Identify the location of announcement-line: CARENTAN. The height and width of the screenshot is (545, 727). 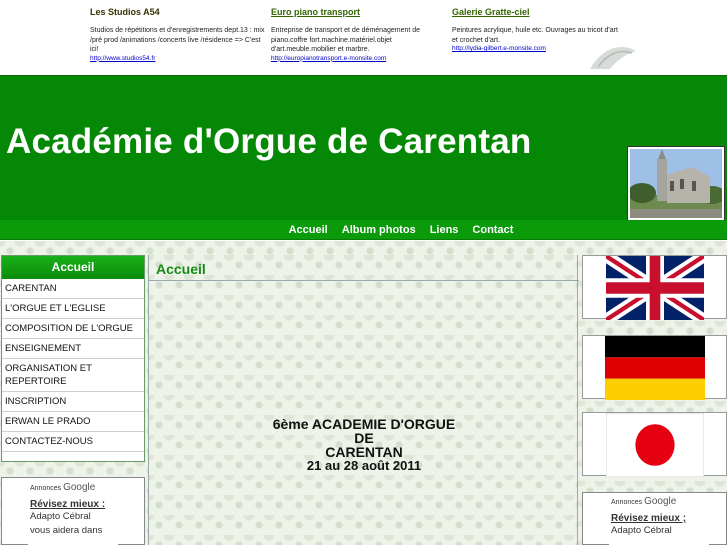
(364, 452).